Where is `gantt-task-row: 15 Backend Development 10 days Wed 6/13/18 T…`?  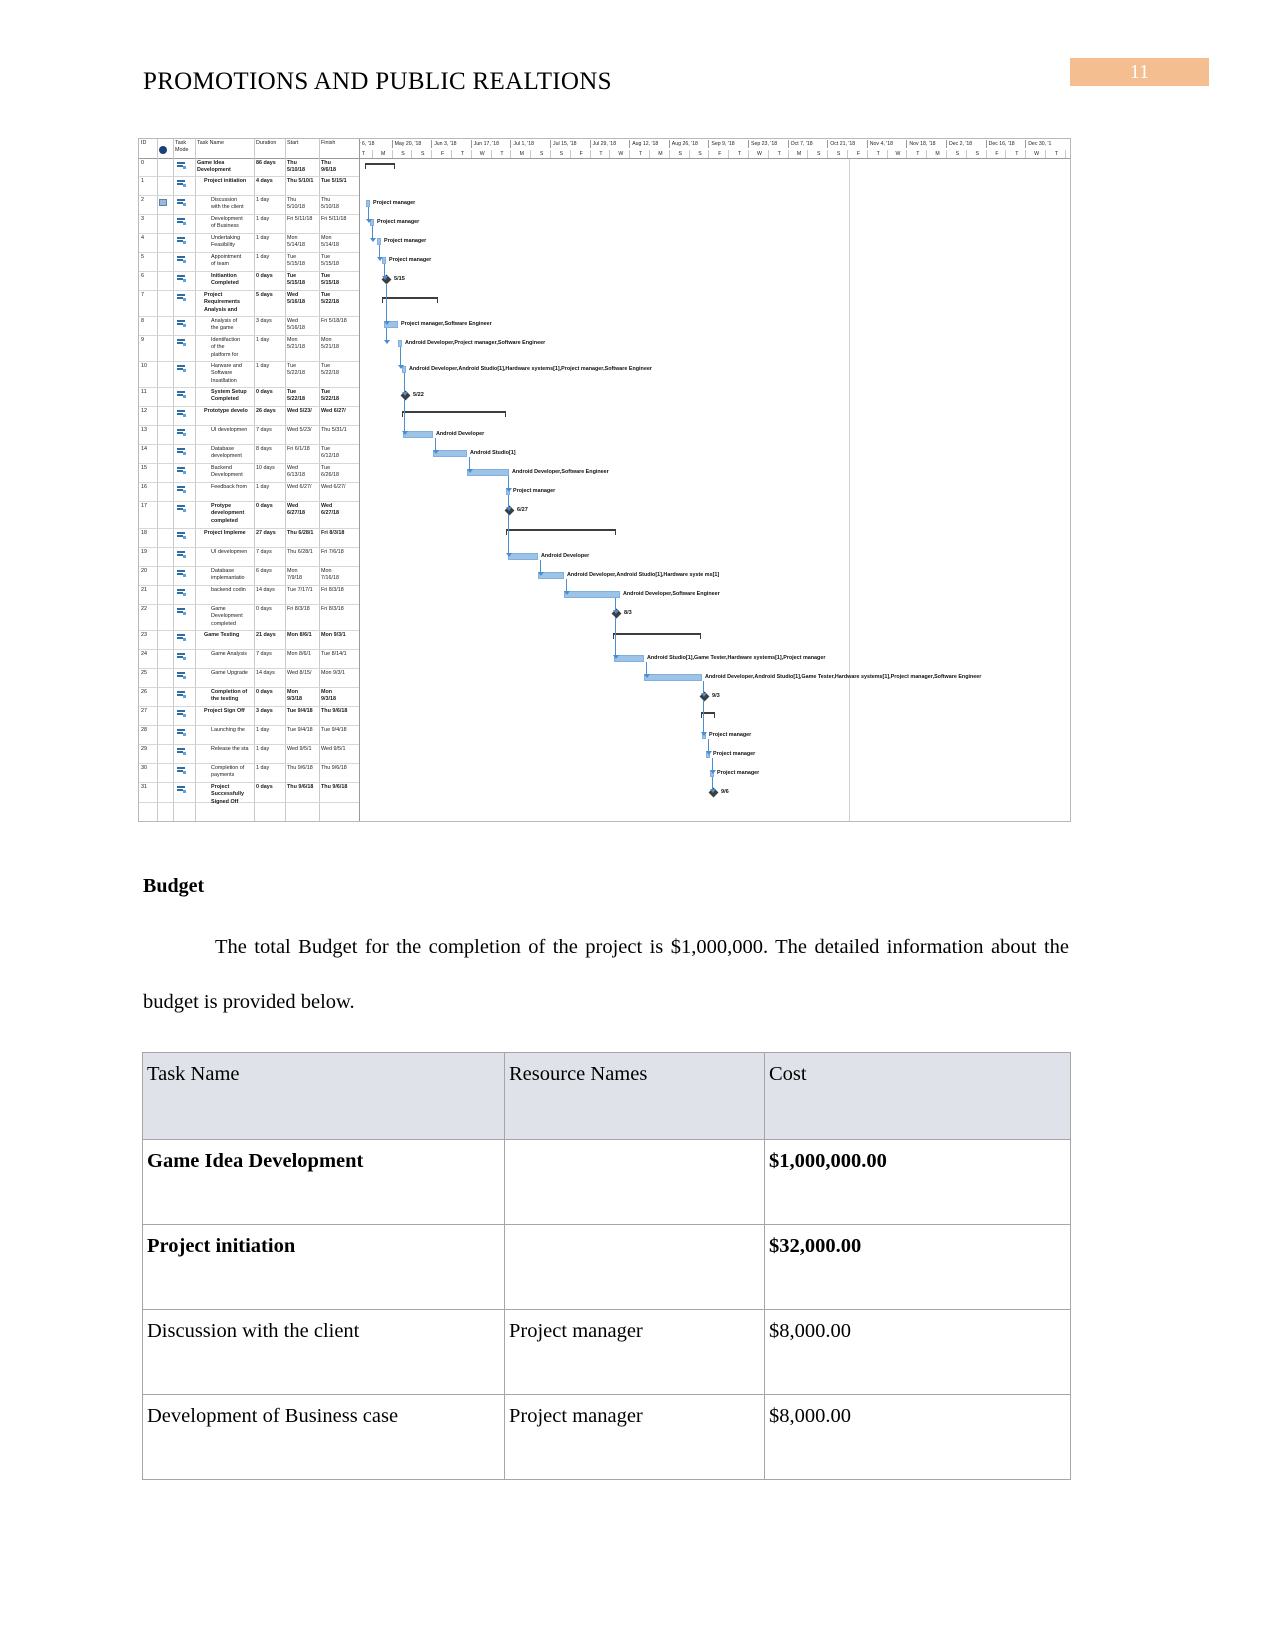
gantt-task-row: 15 Backend Development 10 days Wed 6/13/18 T… is located at coordinates (249, 473).